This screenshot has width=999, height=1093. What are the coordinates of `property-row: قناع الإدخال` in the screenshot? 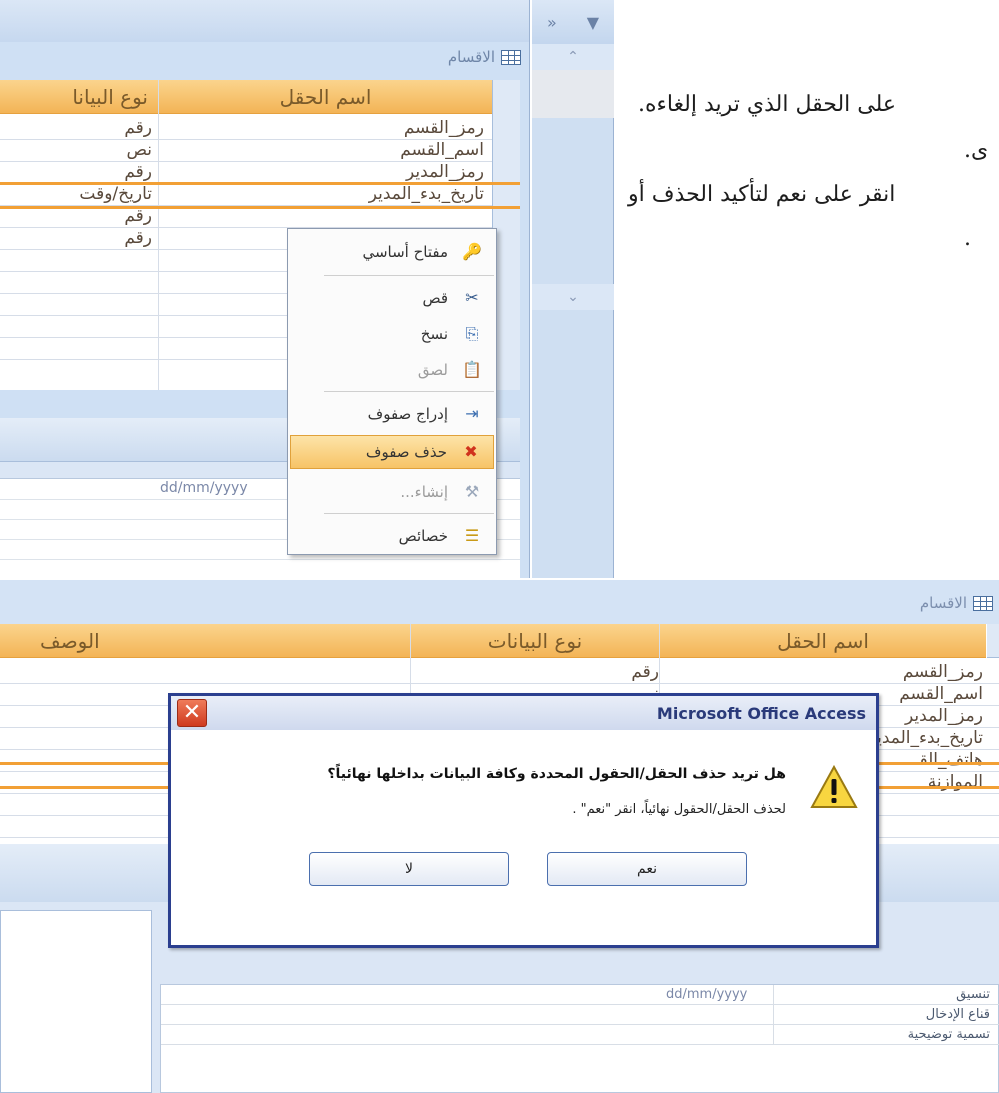 It's located at (580, 1015).